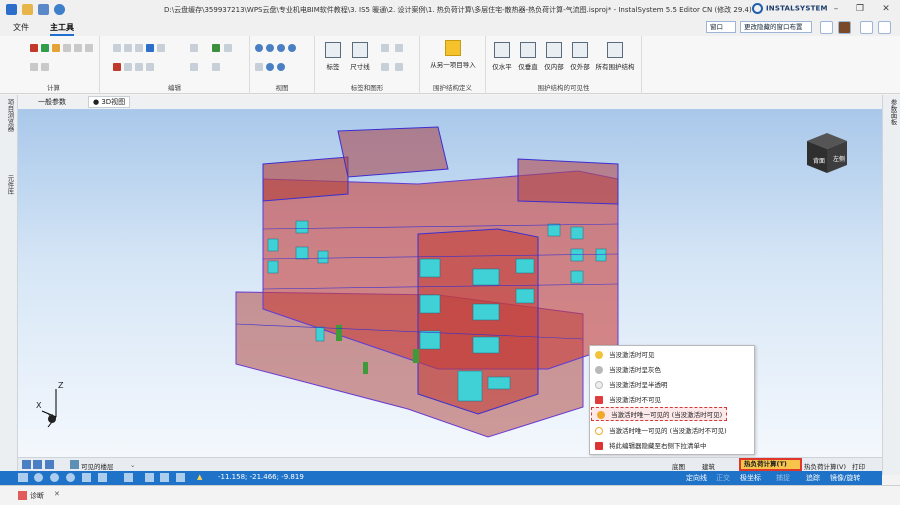 The width and height of the screenshot is (900, 505). I want to click on menu-item-translucent-inactive: 当没激活时呈半透明, so click(673, 385).